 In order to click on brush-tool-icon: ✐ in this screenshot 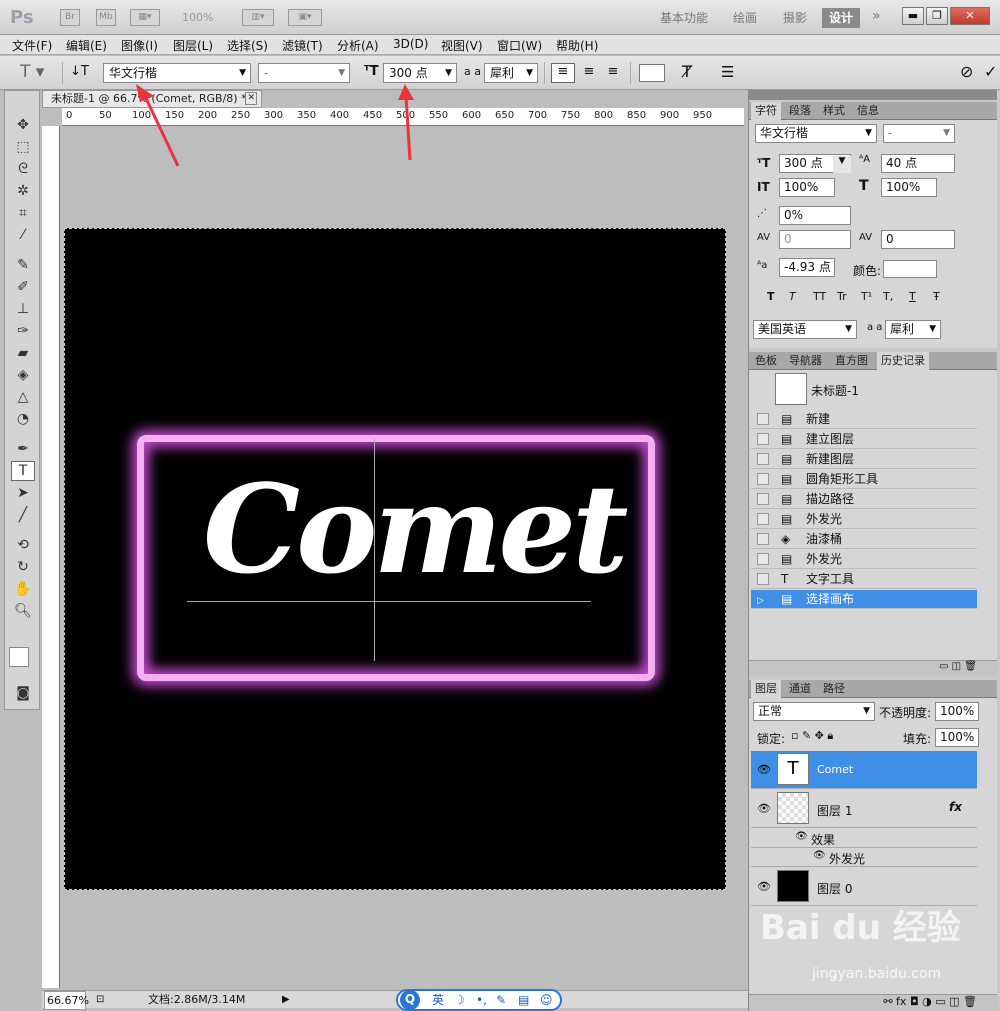, I will do `click(23, 287)`.